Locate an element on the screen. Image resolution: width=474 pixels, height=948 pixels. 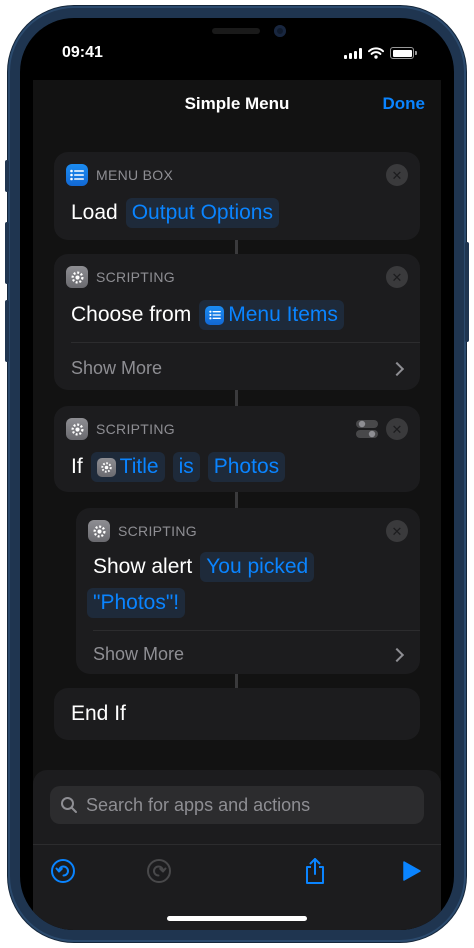
action-header: MENU BOX is located at coordinates (119, 175).